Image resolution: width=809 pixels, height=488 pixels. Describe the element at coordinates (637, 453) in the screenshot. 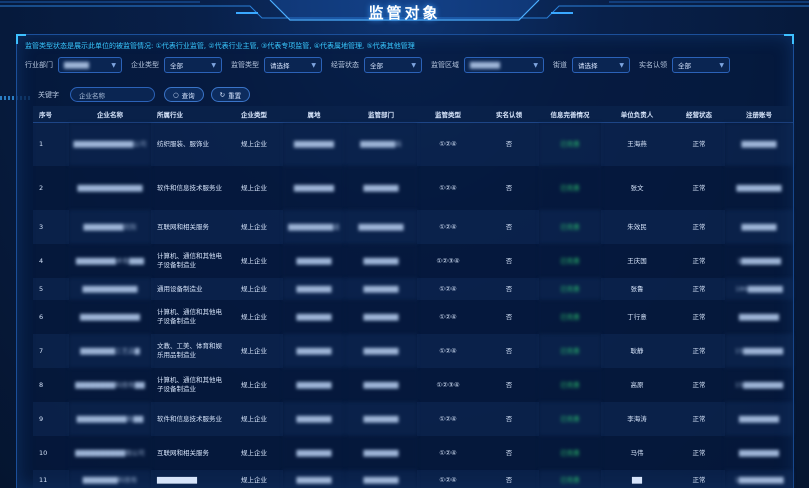

I see `cell-leader: 马伟` at that location.